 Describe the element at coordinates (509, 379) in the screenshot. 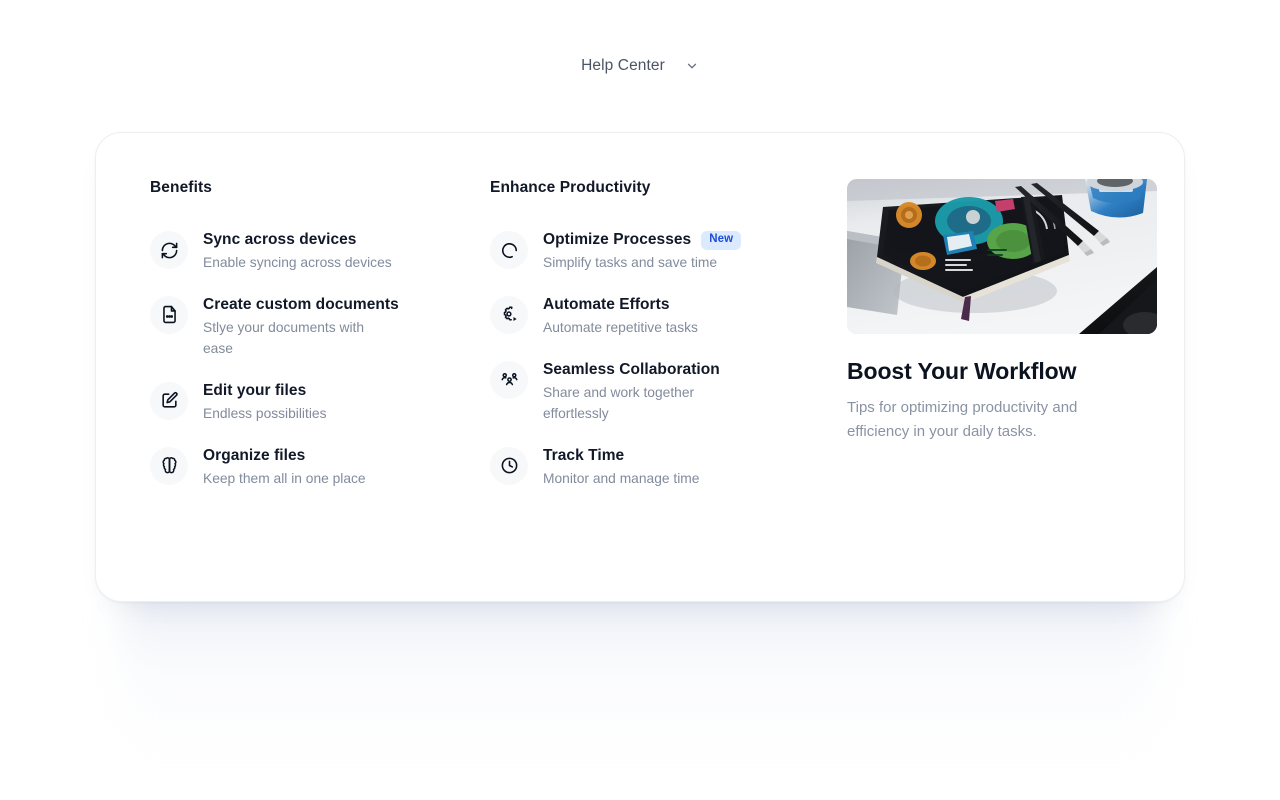

I see `users-group-icon` at that location.